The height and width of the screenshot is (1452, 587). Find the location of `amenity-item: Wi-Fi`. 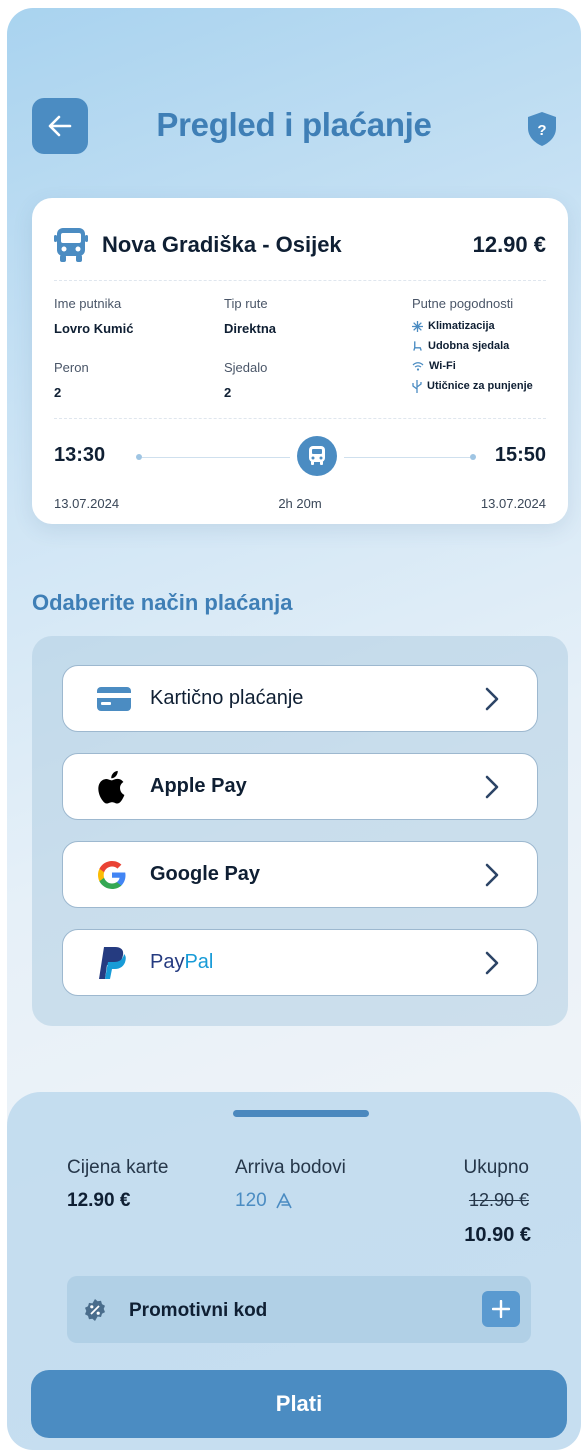

amenity-item: Wi-Fi is located at coordinates (472, 366).